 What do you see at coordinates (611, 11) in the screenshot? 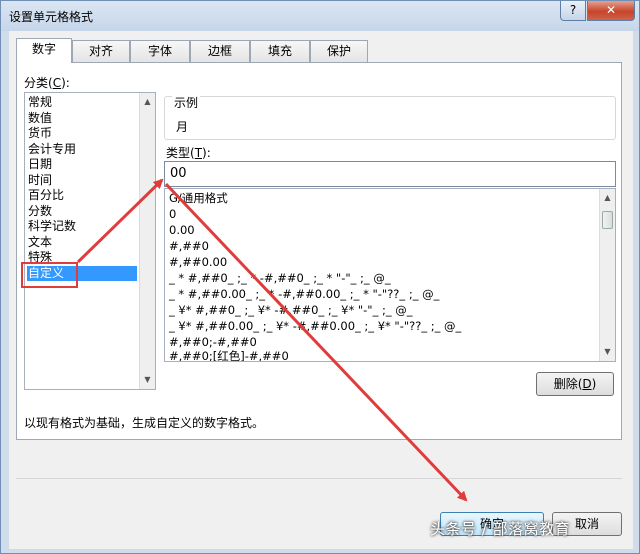
I see `close-button: ✕` at bounding box center [611, 11].